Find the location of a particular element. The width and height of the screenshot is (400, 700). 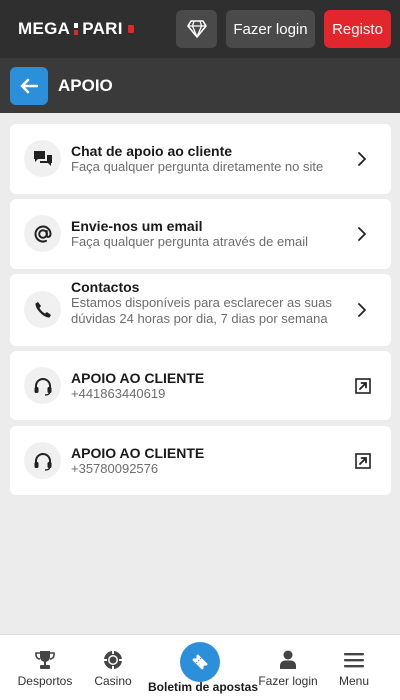

phone-icon is located at coordinates (42, 309).